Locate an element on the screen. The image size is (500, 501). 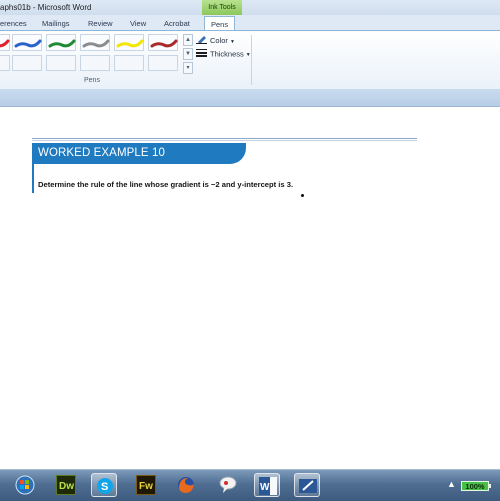
ribbon-pens-panel: ▲ ▼ ▾ Color ▼ Thickness ▼ Pens is located at coordinates (250, 60).